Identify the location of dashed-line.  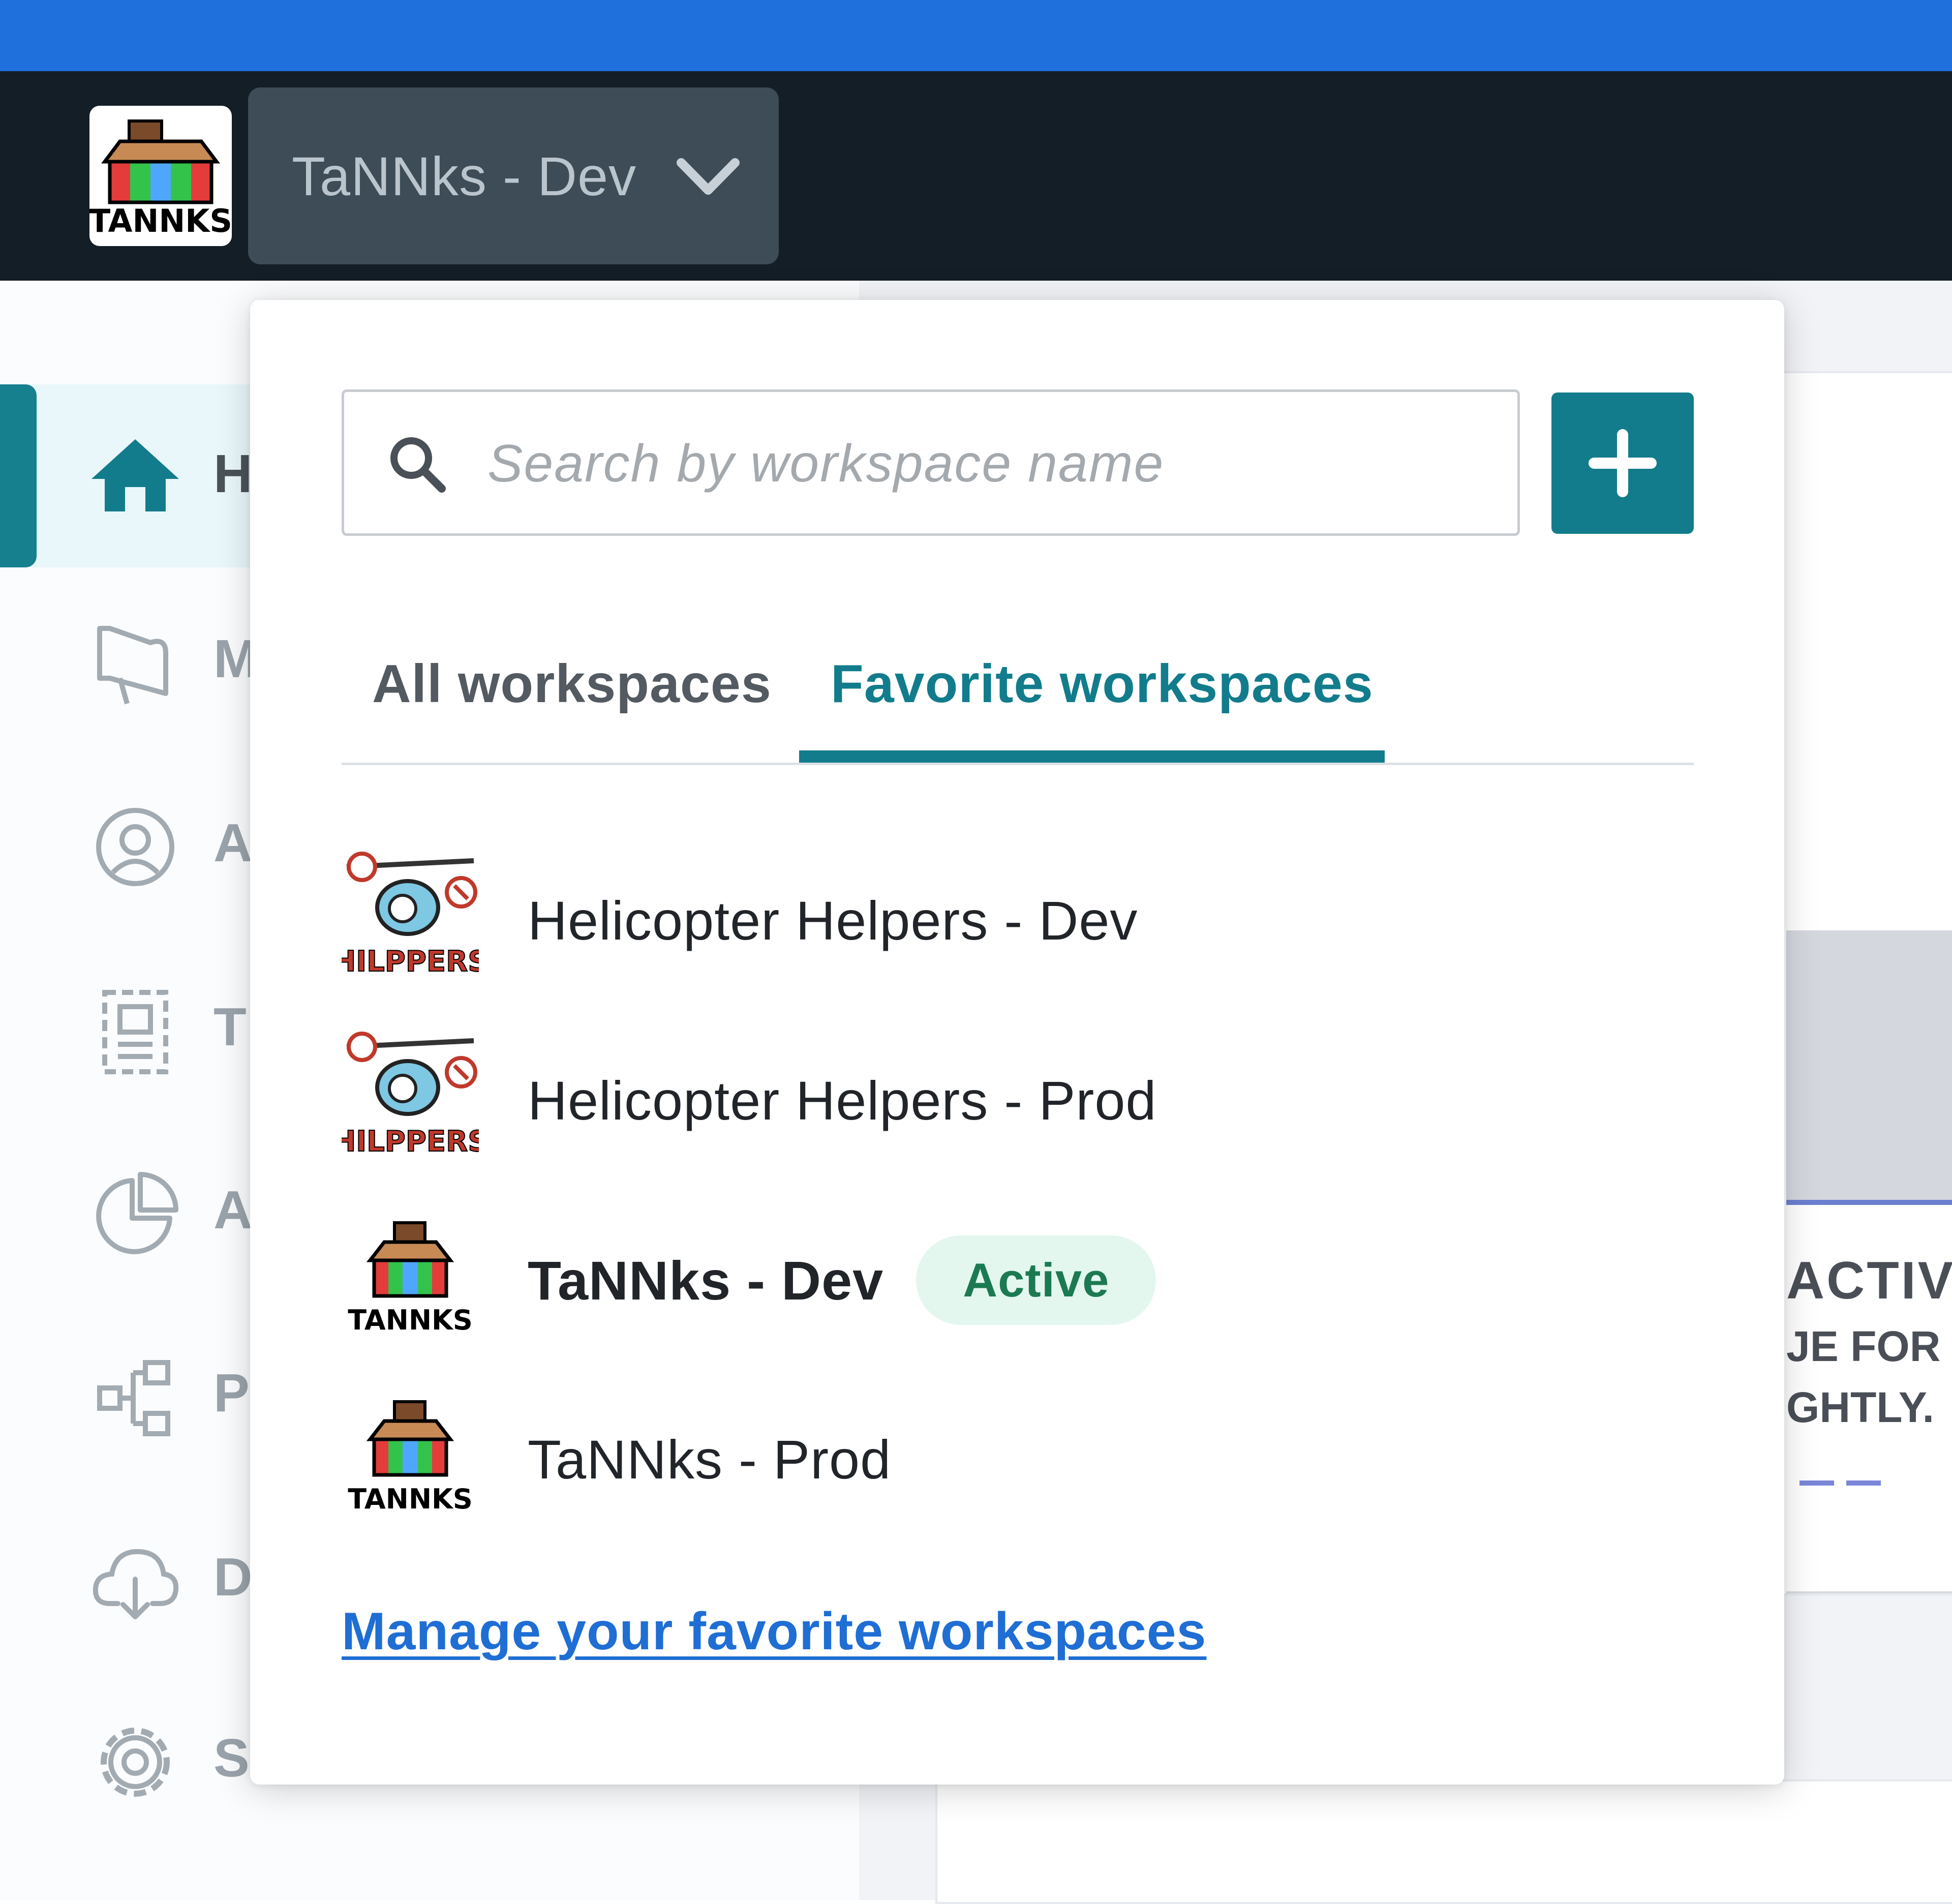
(1840, 1483).